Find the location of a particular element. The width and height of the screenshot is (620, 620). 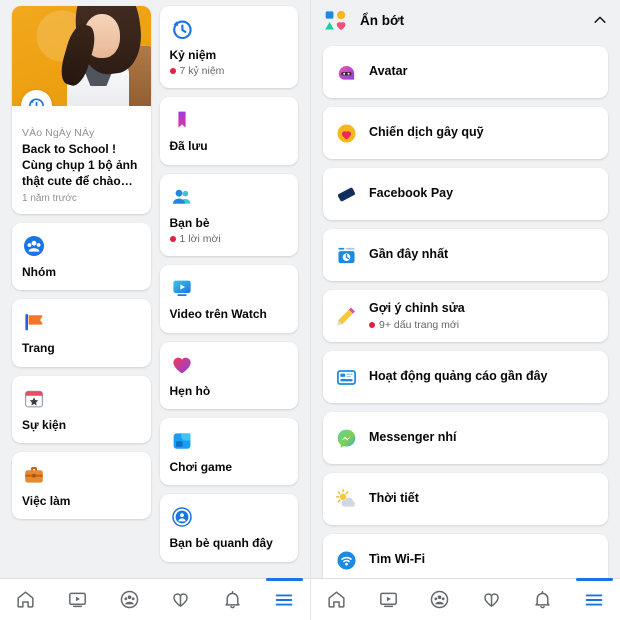

wifi-icon is located at coordinates (346, 560).